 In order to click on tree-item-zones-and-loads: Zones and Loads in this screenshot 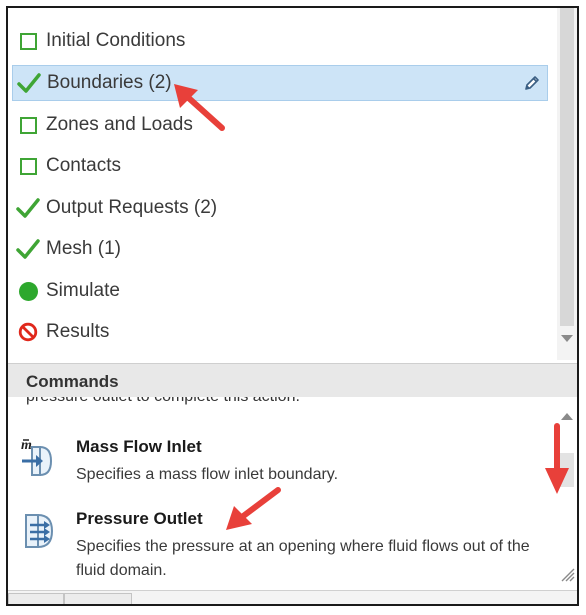, I will do `click(280, 125)`.